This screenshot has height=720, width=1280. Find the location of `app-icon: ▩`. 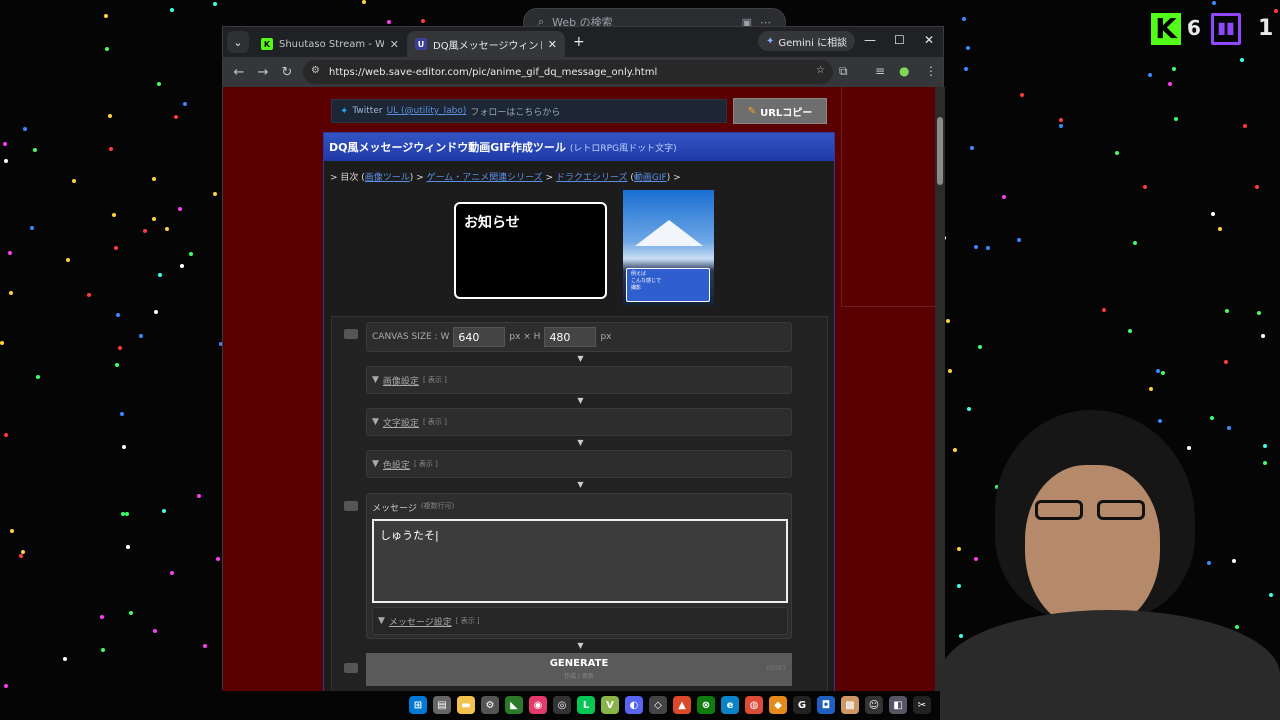

app-icon: ▩ is located at coordinates (850, 705).